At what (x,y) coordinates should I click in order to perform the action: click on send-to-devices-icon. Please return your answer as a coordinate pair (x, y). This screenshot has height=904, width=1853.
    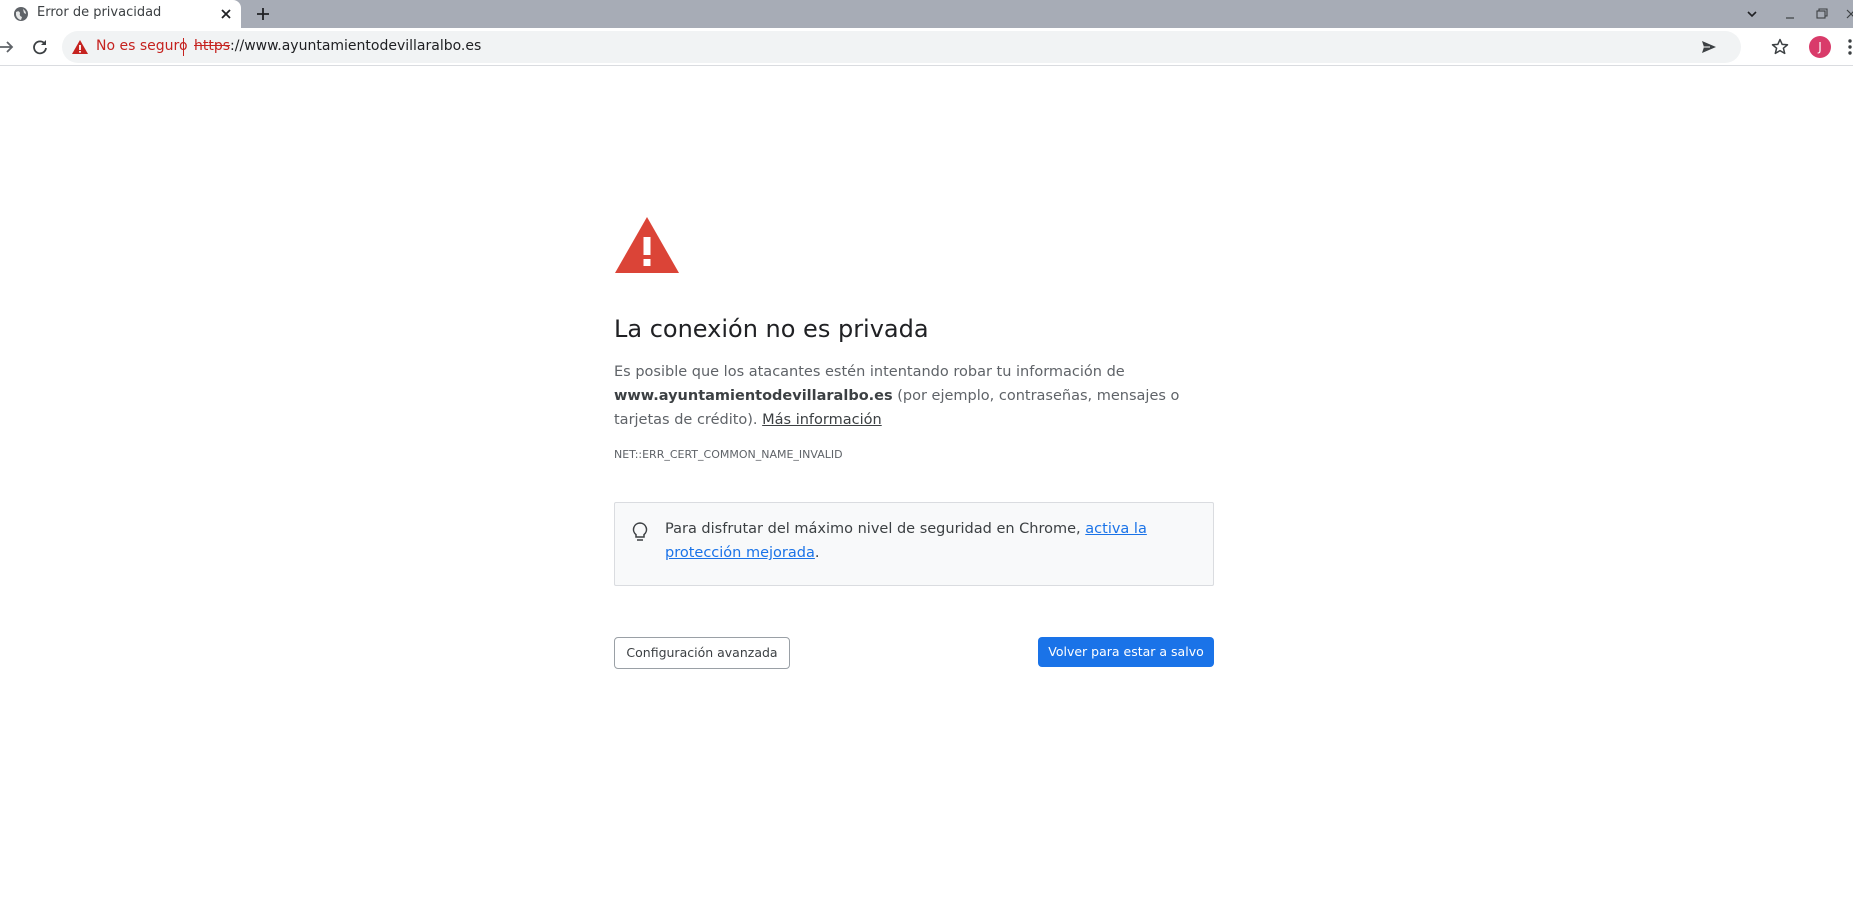
    Looking at the image, I should click on (1709, 47).